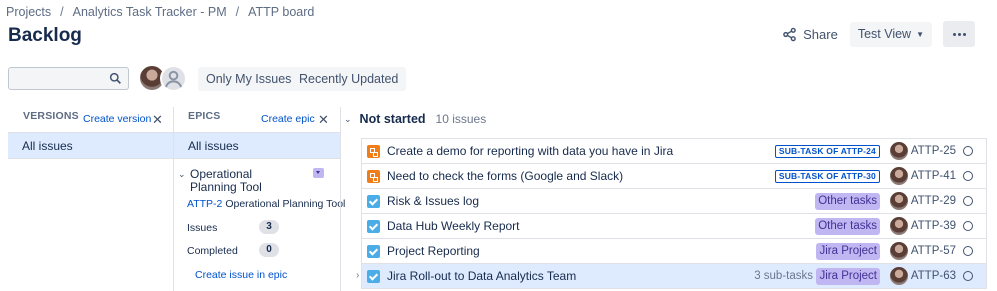  Describe the element at coordinates (933, 226) in the screenshot. I see `issue-key: ATTP-39` at that location.